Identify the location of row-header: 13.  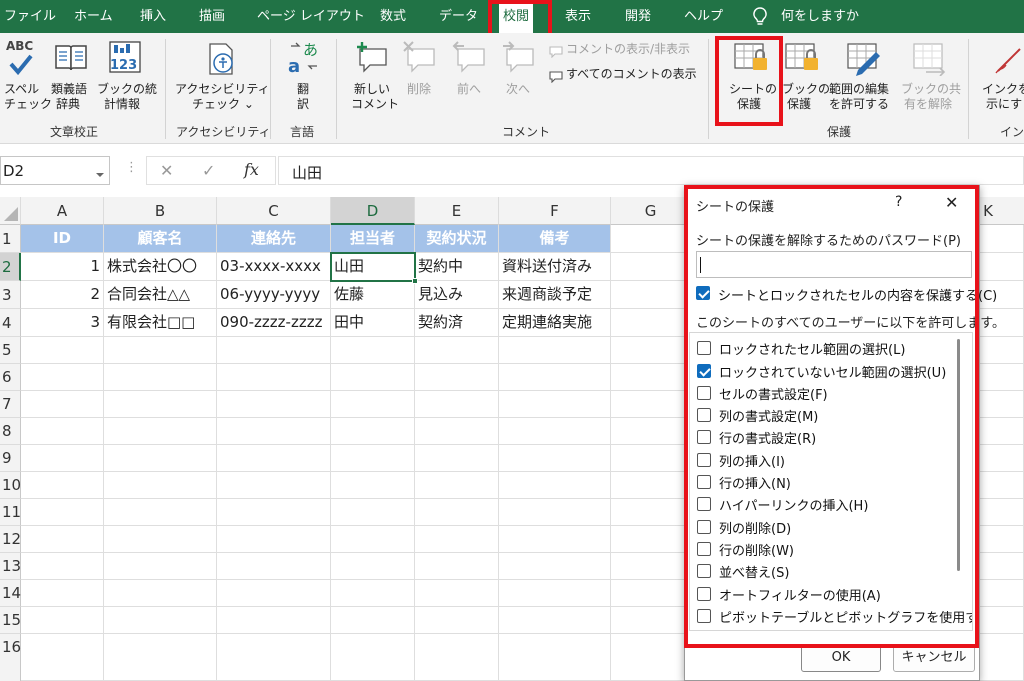
(10, 566).